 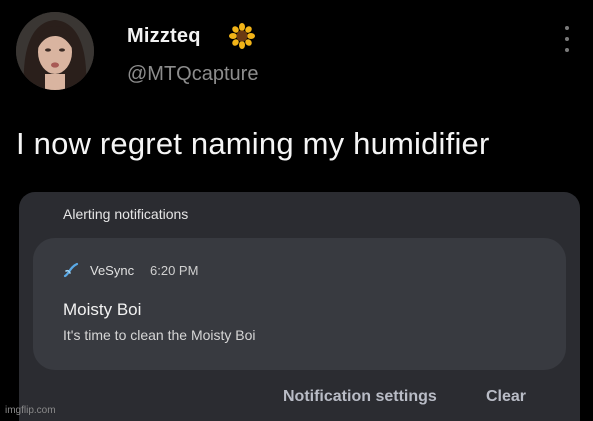 What do you see at coordinates (159, 335) in the screenshot?
I see `notification-body: It's time to clean the Moisty Boi` at bounding box center [159, 335].